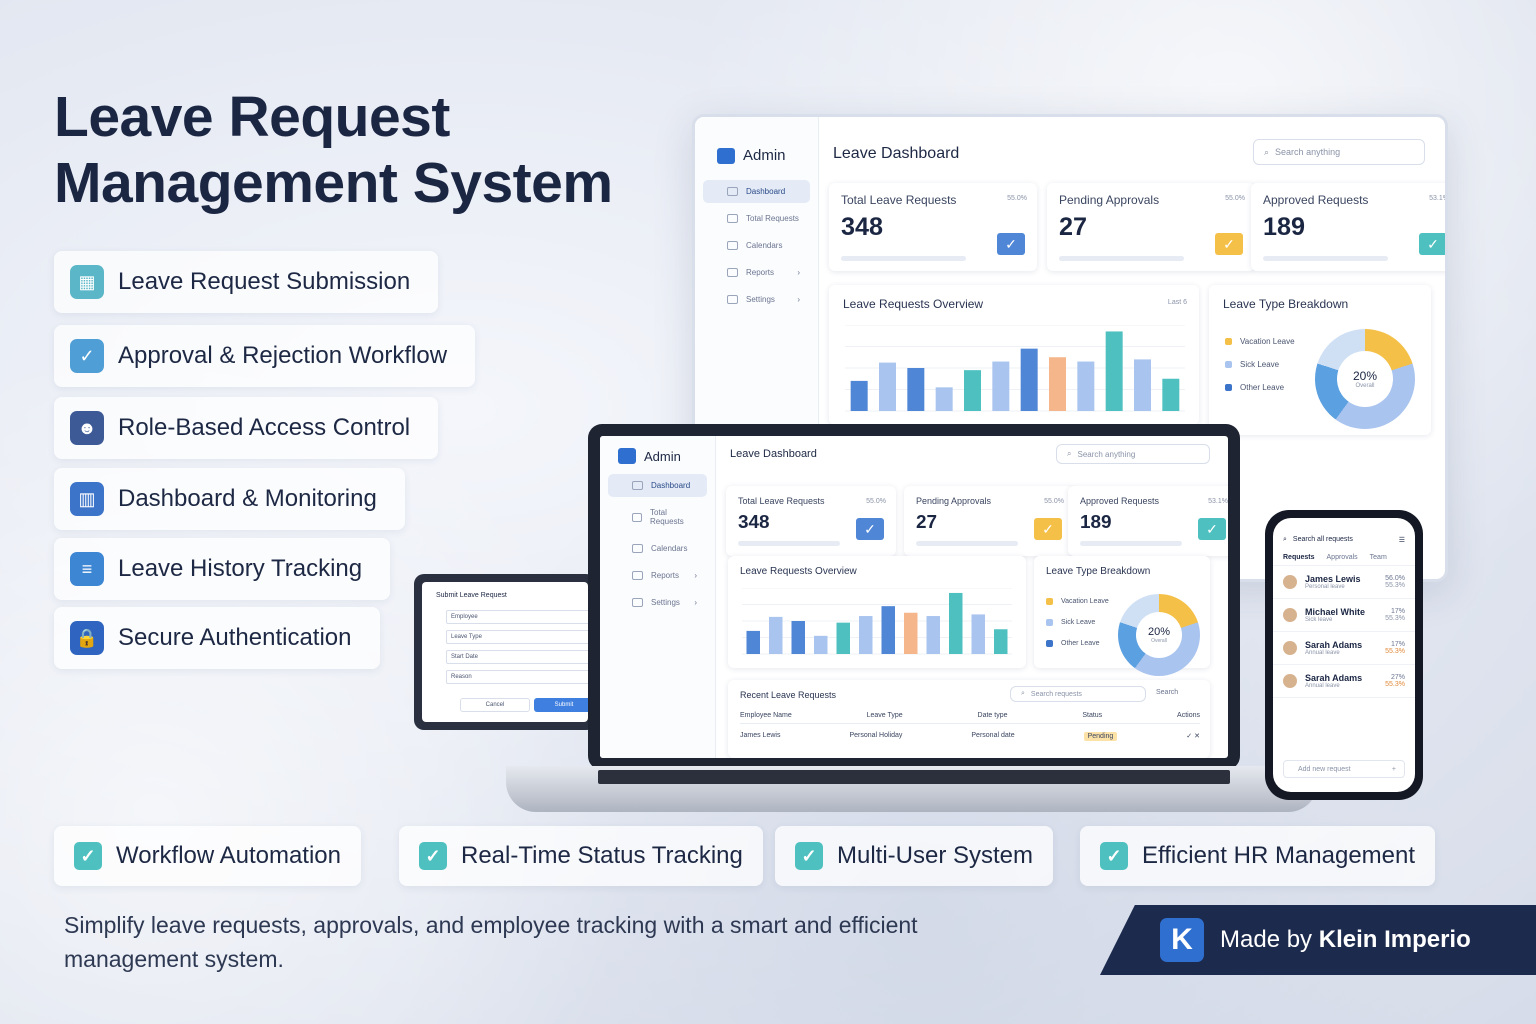  Describe the element at coordinates (1342, 557) in the screenshot. I see `phone-tab-1: Approvals` at that location.